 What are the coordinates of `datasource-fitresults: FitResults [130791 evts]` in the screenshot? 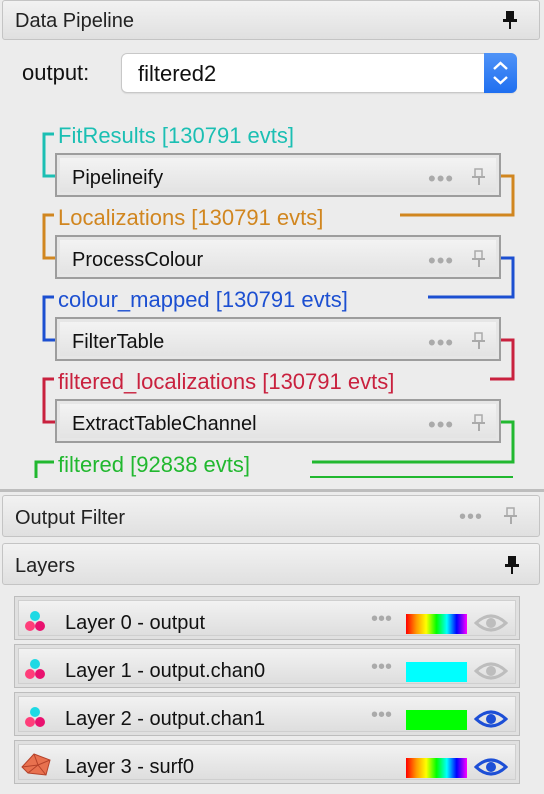 It's located at (176, 136).